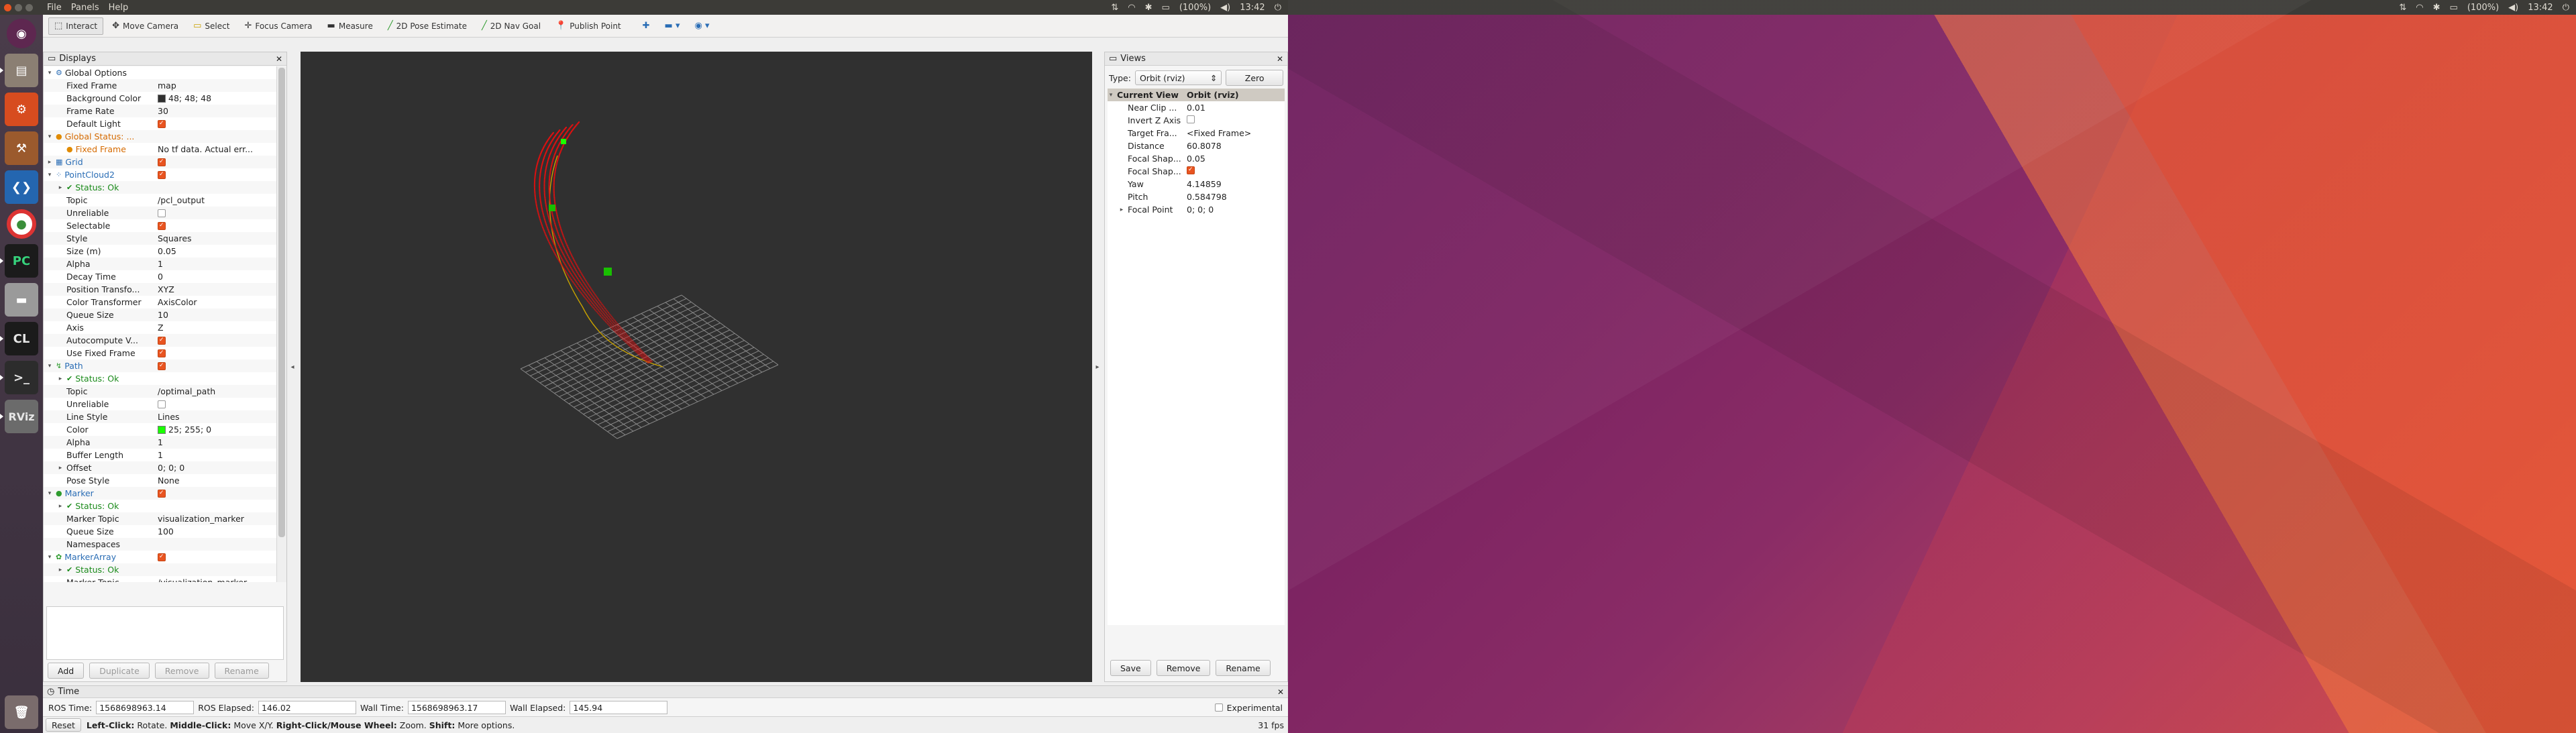 The width and height of the screenshot is (2576, 733). I want to click on experimental-toggle: Experimental, so click(1248, 708).